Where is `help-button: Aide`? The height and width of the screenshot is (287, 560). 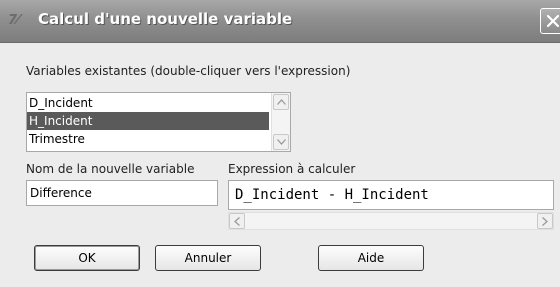
help-button: Aide is located at coordinates (371, 258).